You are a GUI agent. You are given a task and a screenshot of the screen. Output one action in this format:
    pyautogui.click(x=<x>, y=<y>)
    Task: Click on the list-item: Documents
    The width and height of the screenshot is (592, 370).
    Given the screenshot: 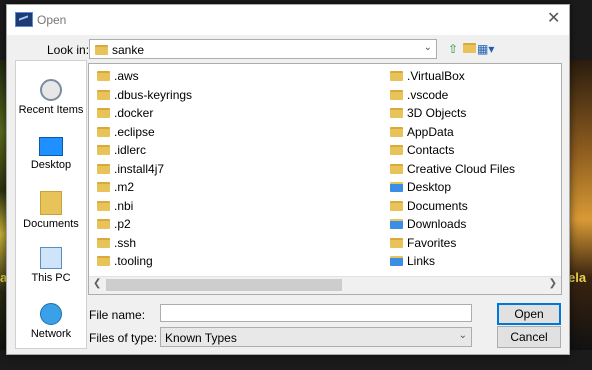 What is the action you would take?
    pyautogui.click(x=452, y=206)
    